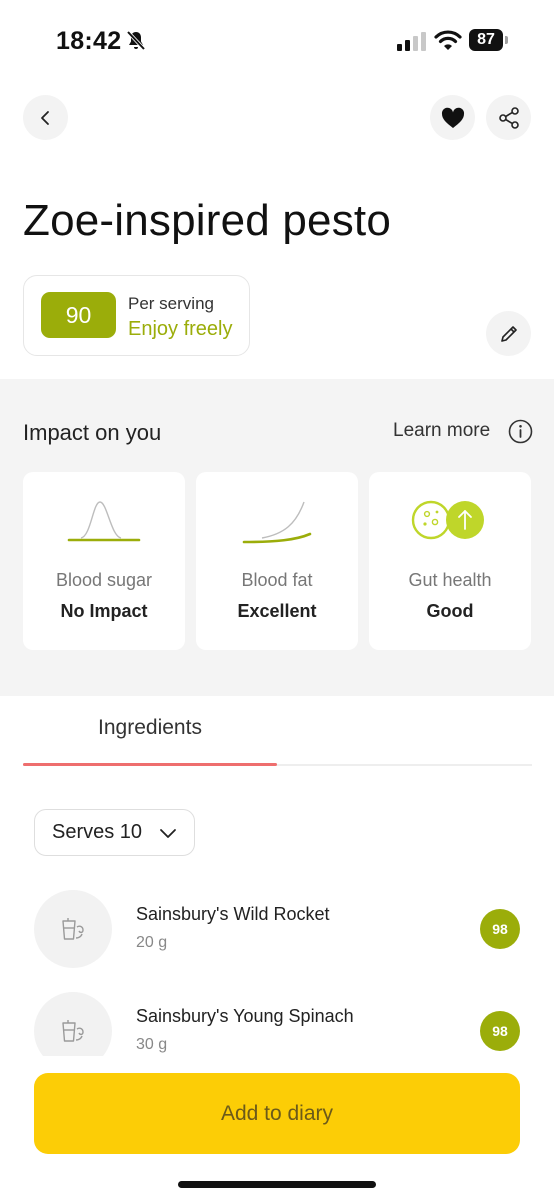 Image resolution: width=554 pixels, height=1200 pixels. What do you see at coordinates (152, 1044) in the screenshot?
I see `ingredient-quantity: 30 g` at bounding box center [152, 1044].